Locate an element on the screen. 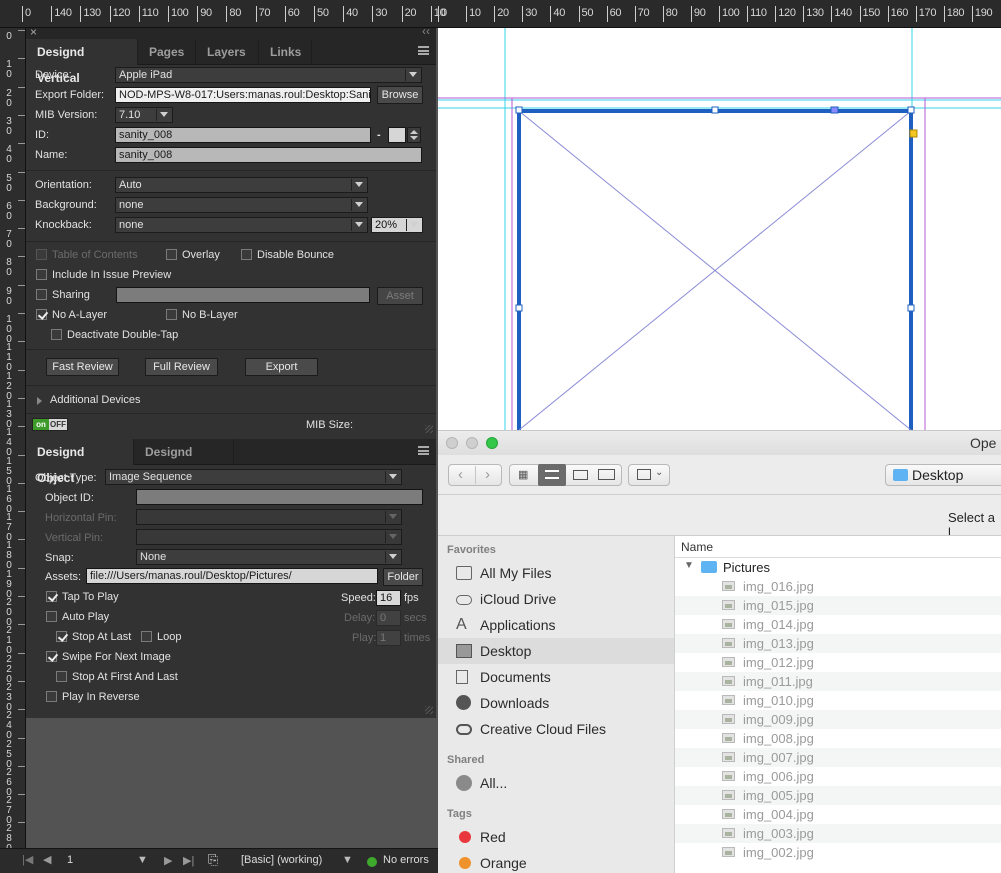 Image resolution: width=1001 pixels, height=873 pixels. tab-designd-object: Designd Object is located at coordinates (80, 462).